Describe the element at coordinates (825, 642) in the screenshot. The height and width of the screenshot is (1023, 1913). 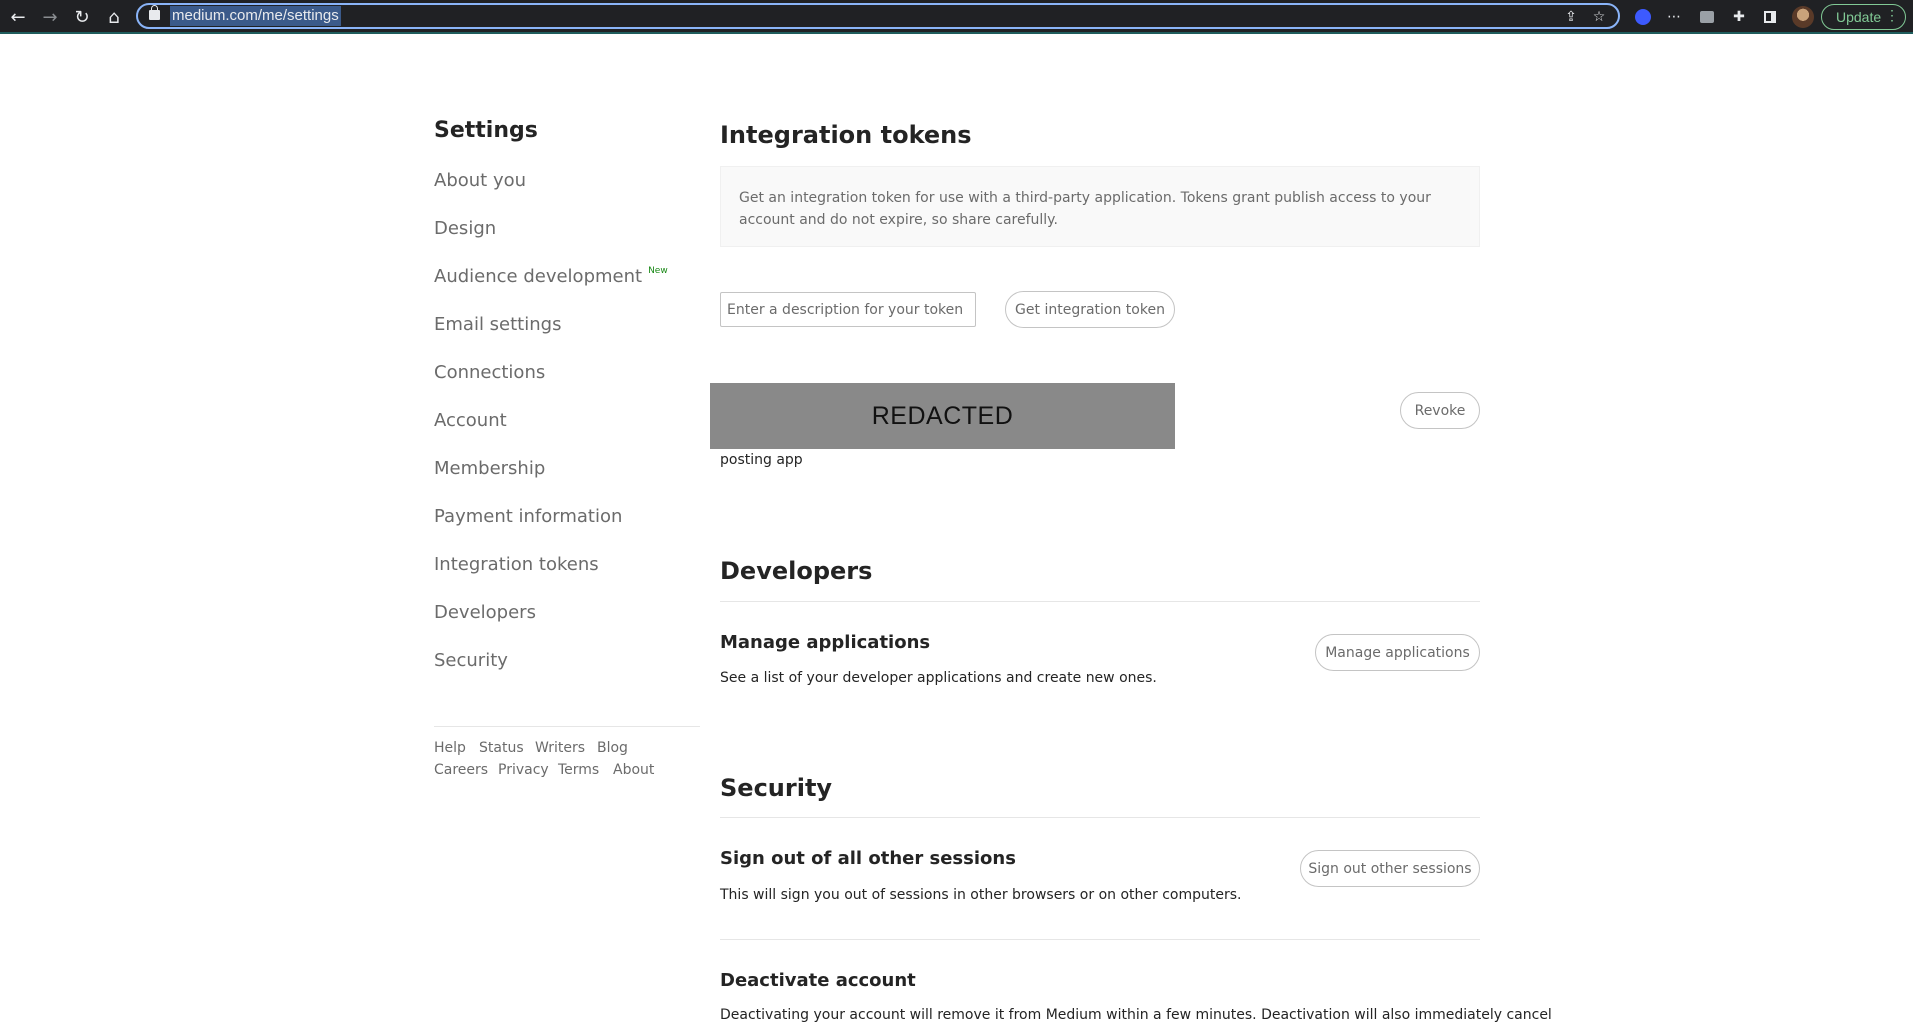
I see `manage-applications-title: Manage applications` at that location.